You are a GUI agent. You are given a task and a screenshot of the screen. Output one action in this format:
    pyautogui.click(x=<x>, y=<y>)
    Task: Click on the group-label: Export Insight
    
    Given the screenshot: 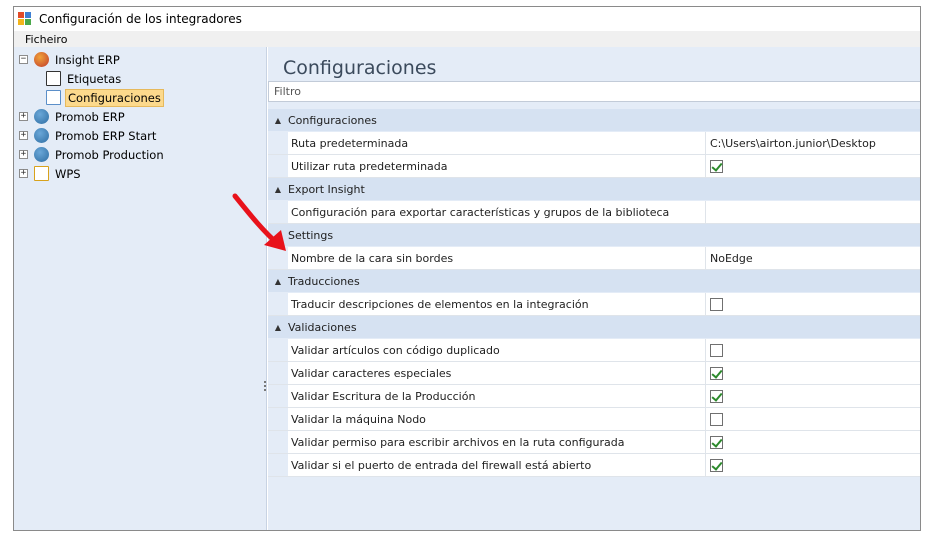 What is the action you would take?
    pyautogui.click(x=326, y=189)
    